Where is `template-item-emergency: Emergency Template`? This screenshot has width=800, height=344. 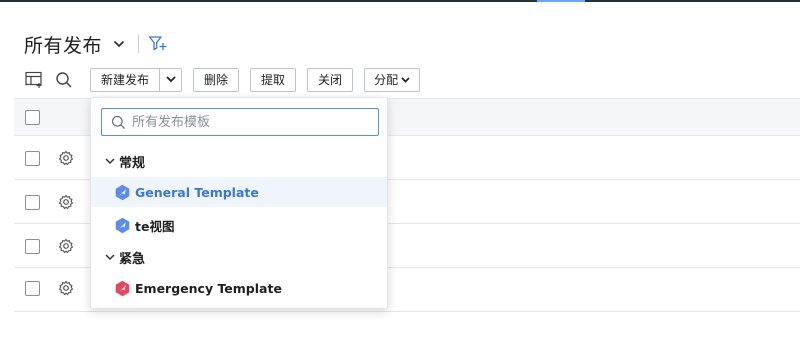 template-item-emergency: Emergency Template is located at coordinates (239, 288).